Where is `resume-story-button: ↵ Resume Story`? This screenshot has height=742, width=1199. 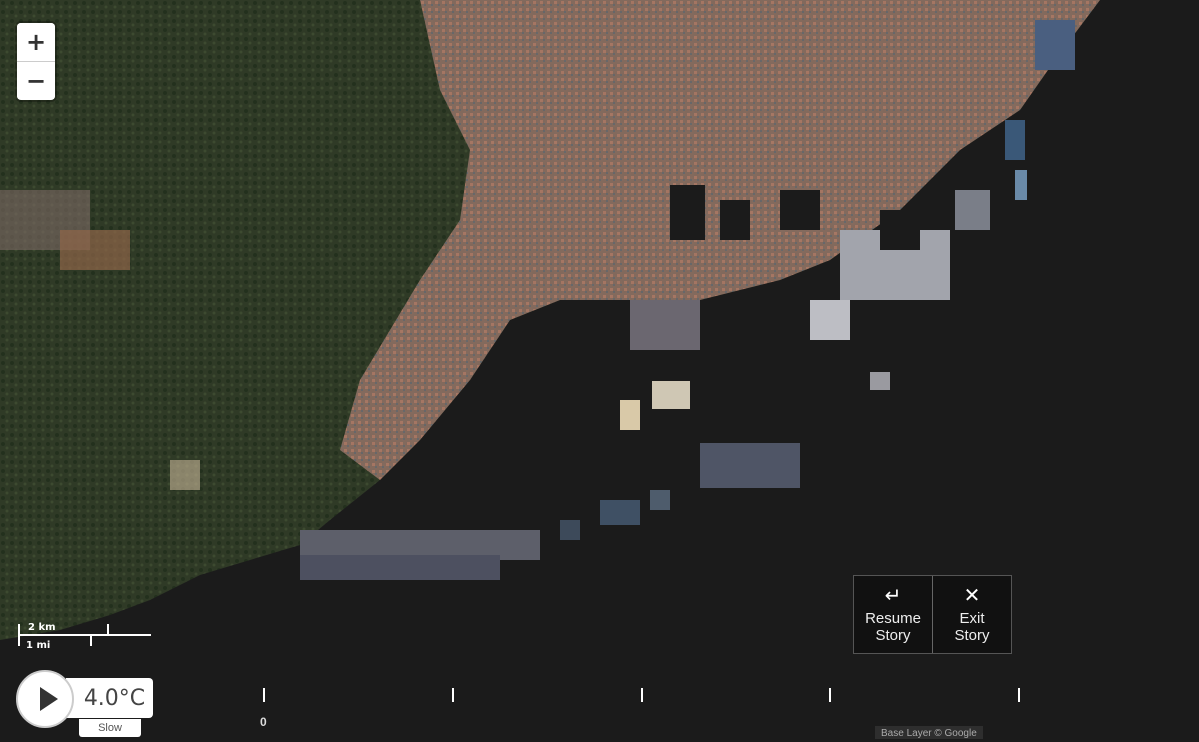
resume-story-button: ↵ Resume Story is located at coordinates (893, 614).